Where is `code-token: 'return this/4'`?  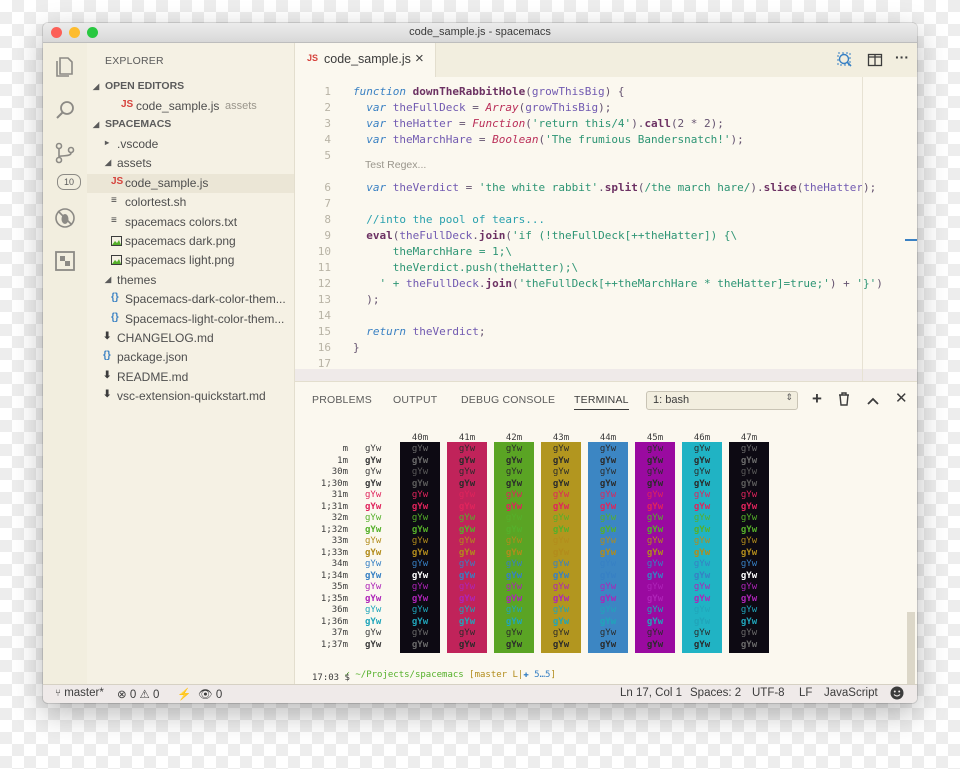
code-token: 'return this/4' is located at coordinates (581, 123).